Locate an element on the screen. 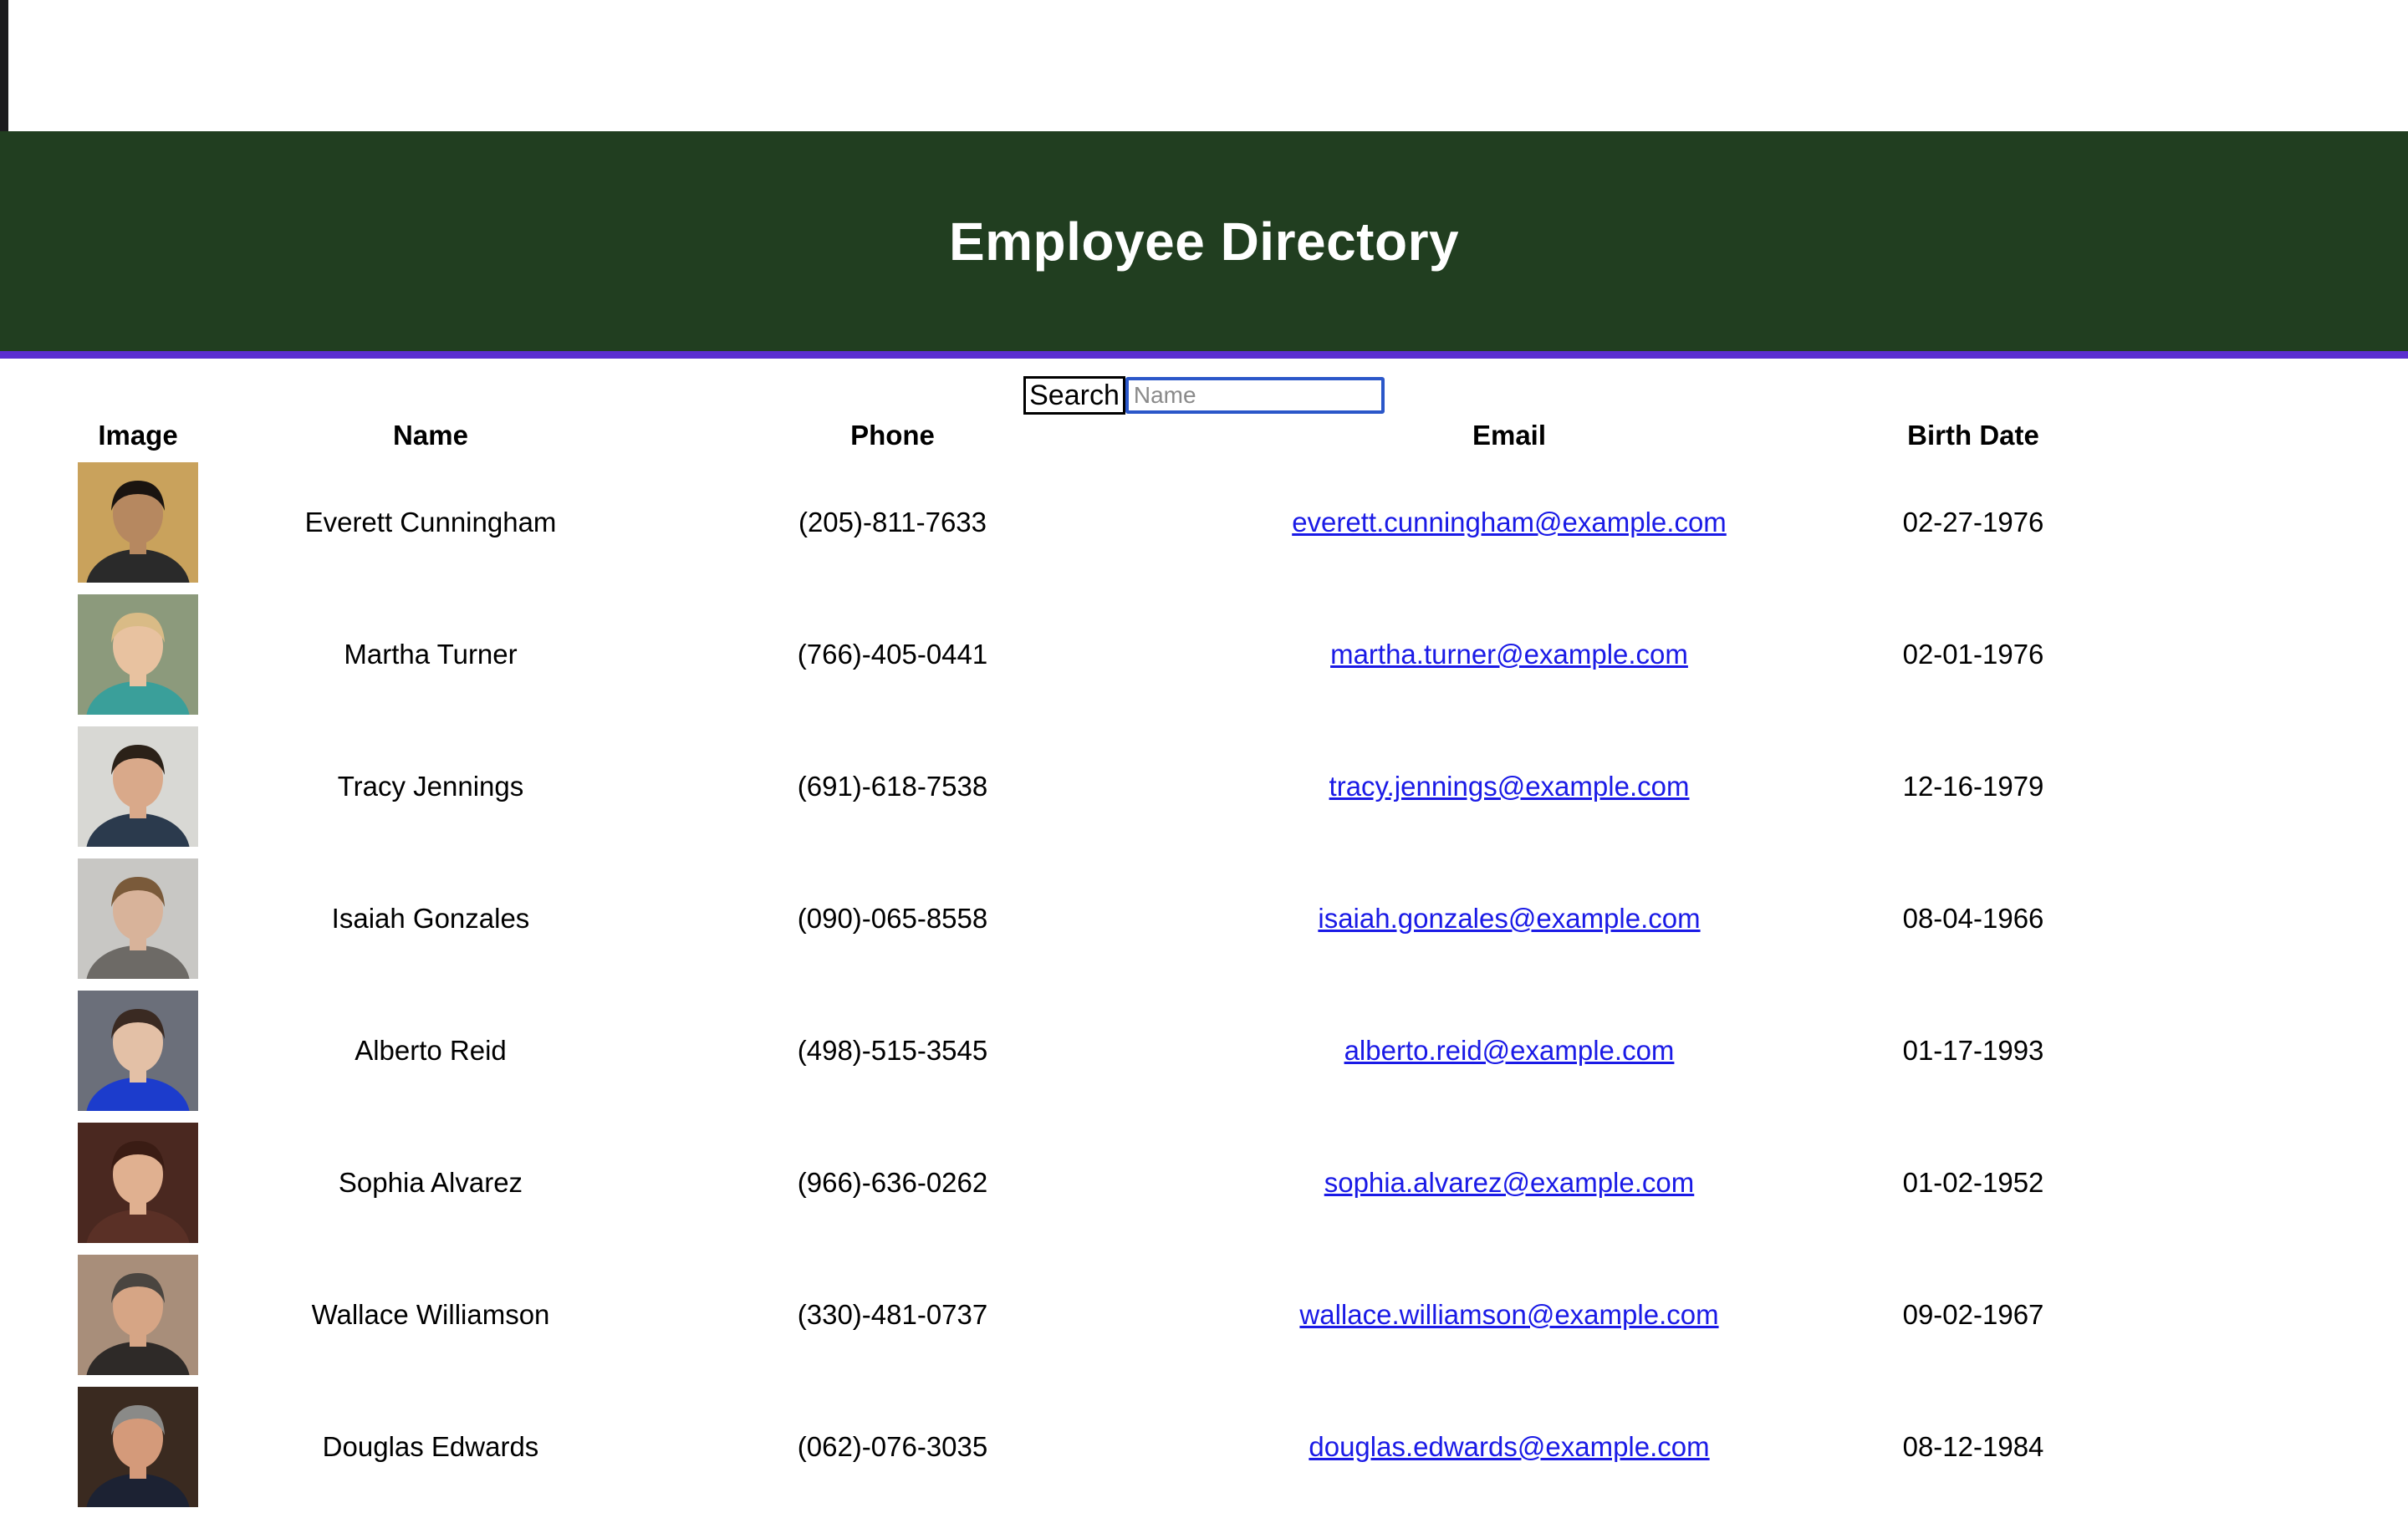 This screenshot has height=1513, width=2408. column-header-name: Name is located at coordinates (431, 435).